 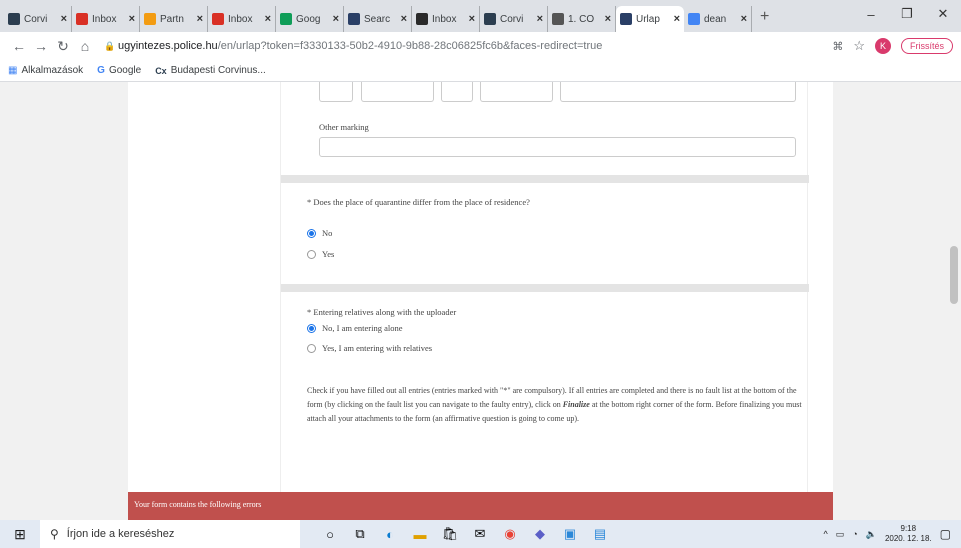 What do you see at coordinates (465, 534) in the screenshot?
I see `pinned-apps: ○ ⧉ ◐ ▬ 🛍 ✉ ◉ ◆ ▣ ▤` at bounding box center [465, 534].